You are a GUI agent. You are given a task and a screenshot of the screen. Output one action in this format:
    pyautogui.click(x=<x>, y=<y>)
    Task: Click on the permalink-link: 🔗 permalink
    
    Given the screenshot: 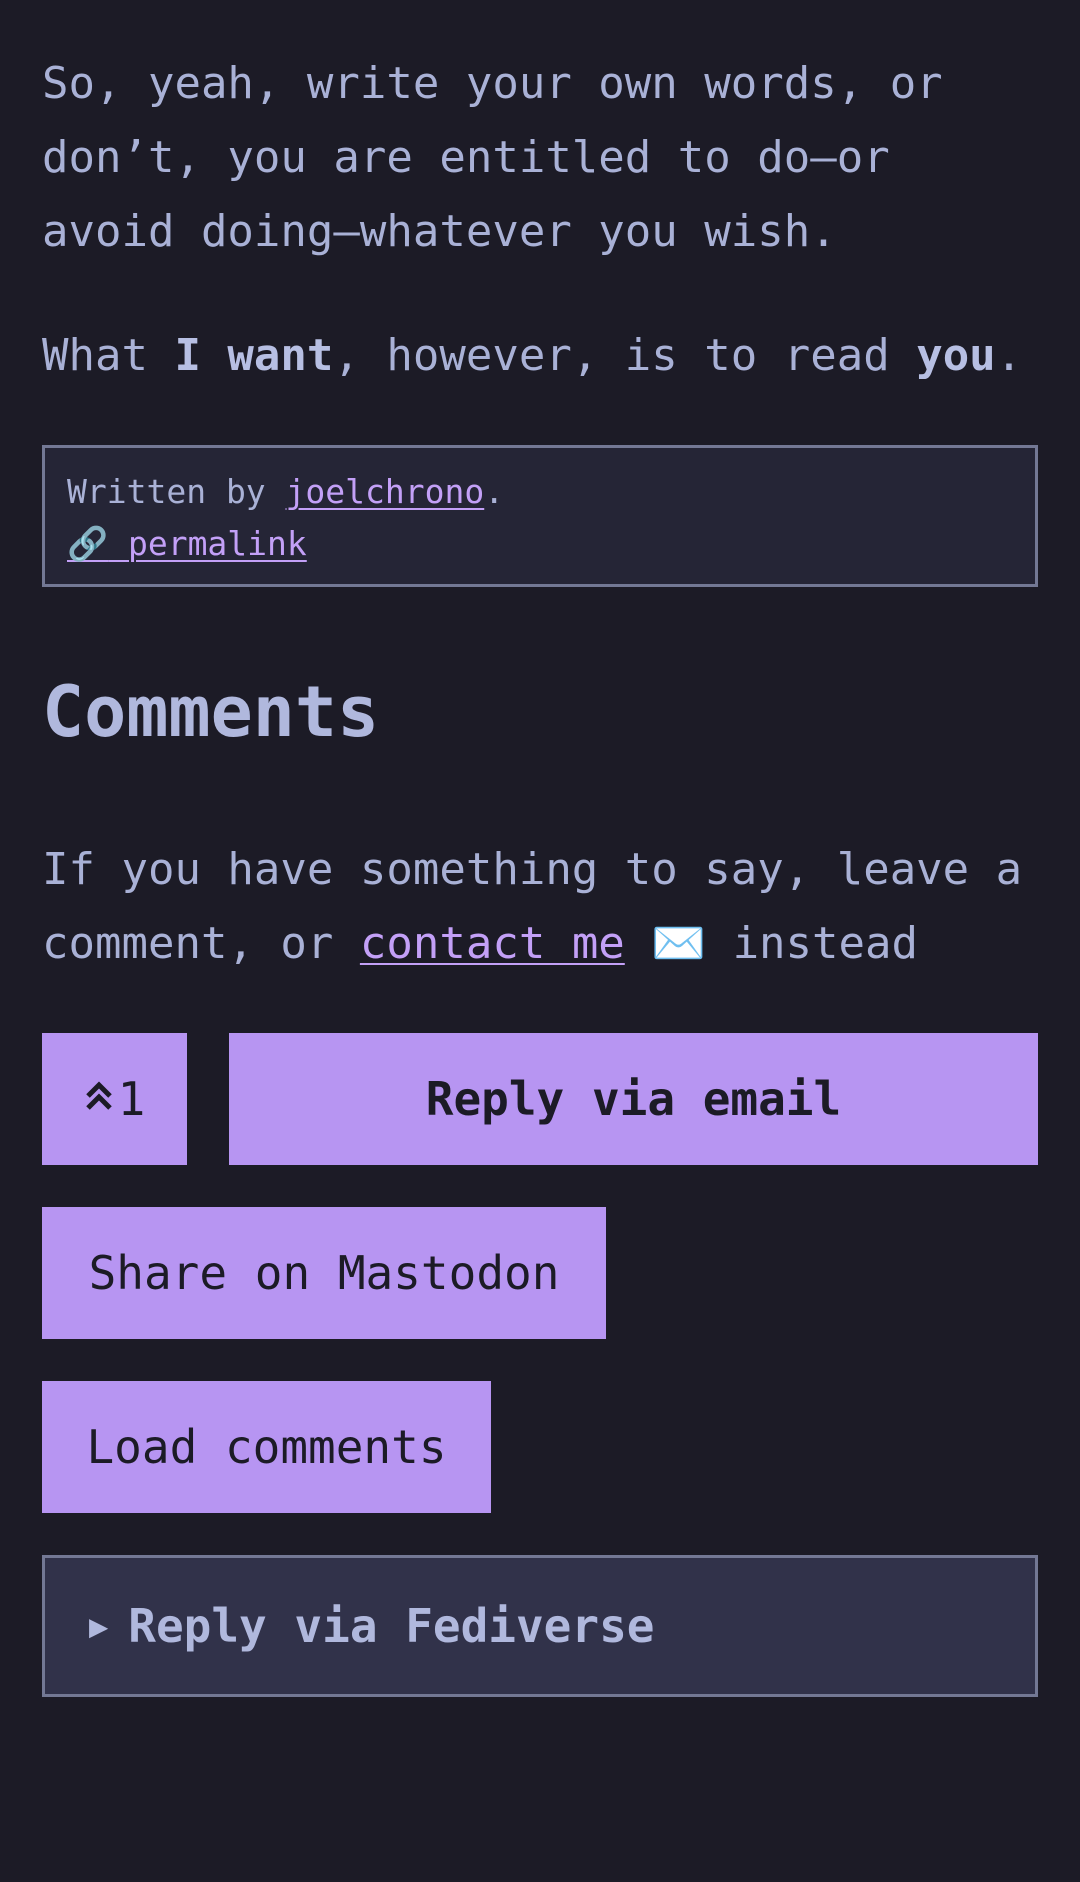 What is the action you would take?
    pyautogui.click(x=187, y=543)
    